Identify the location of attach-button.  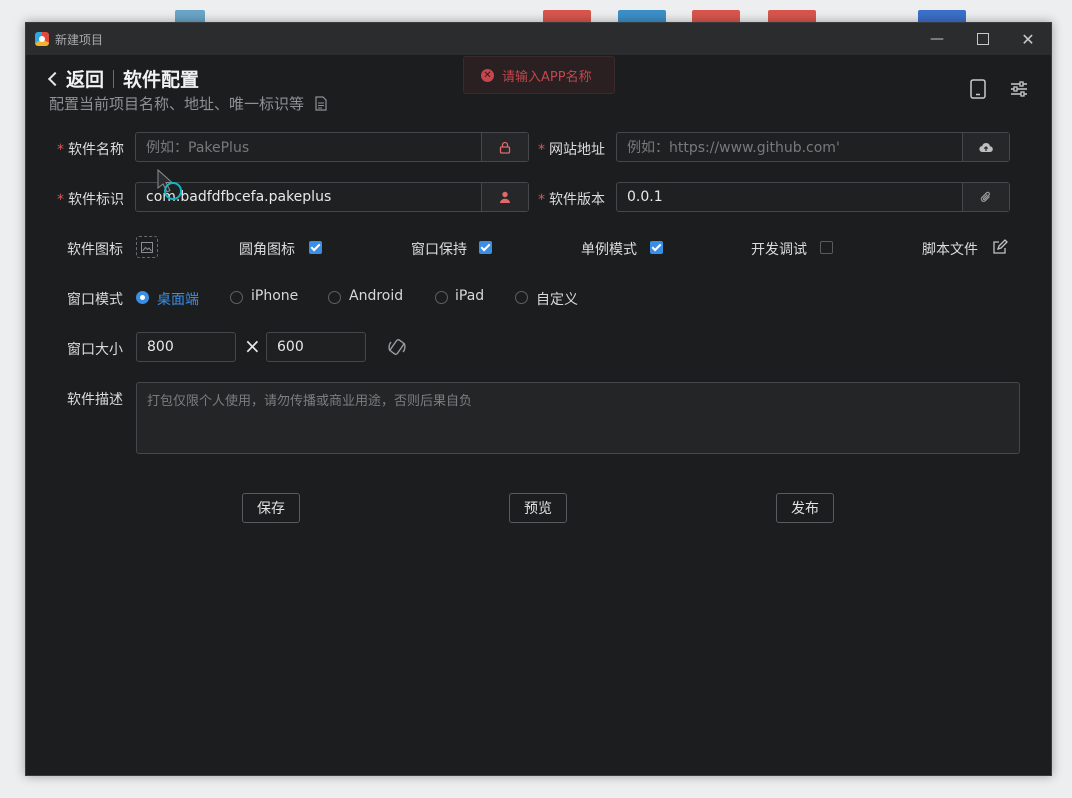
(985, 197).